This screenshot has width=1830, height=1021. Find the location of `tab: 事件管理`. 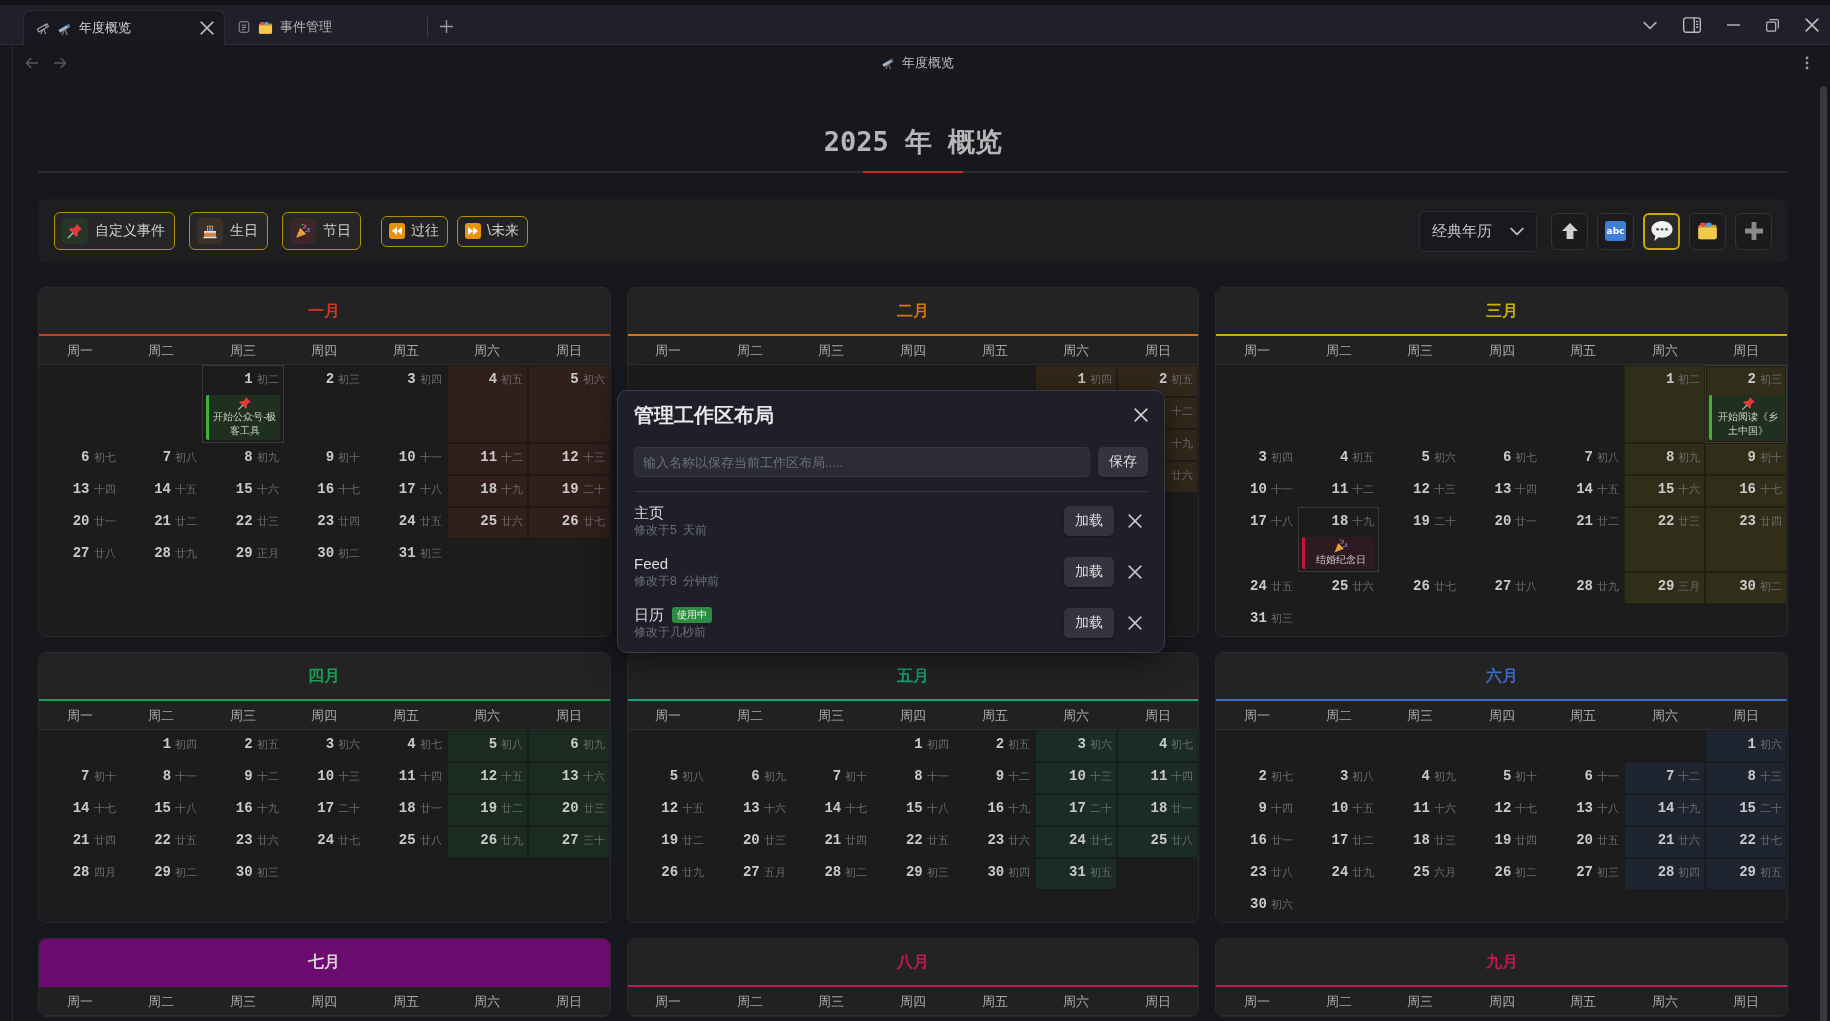

tab: 事件管理 is located at coordinates (326, 27).